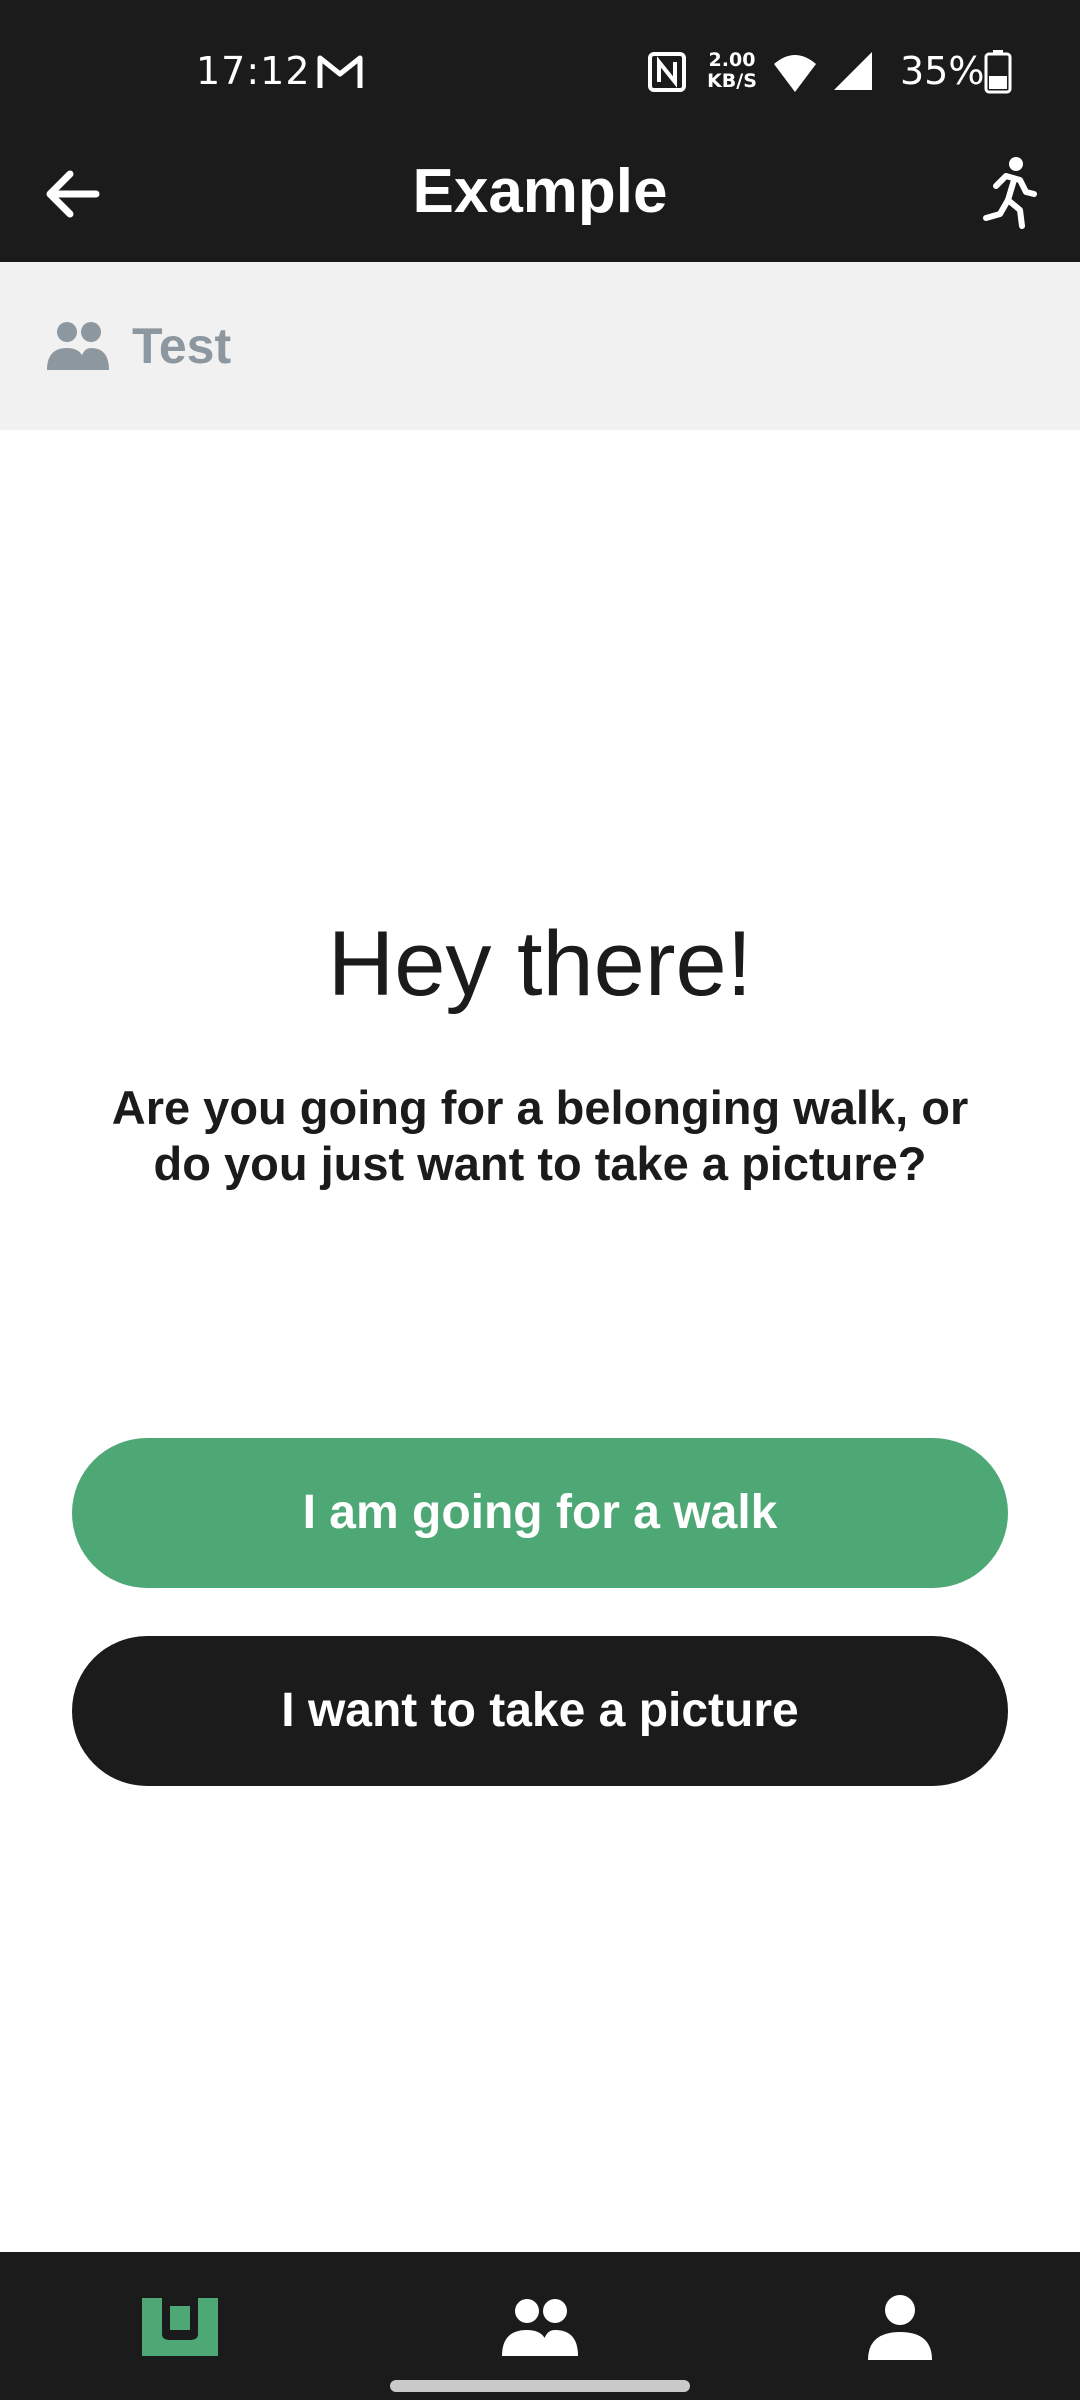 This screenshot has height=2400, width=1080. I want to click on nav-item-groups, so click(540, 2326).